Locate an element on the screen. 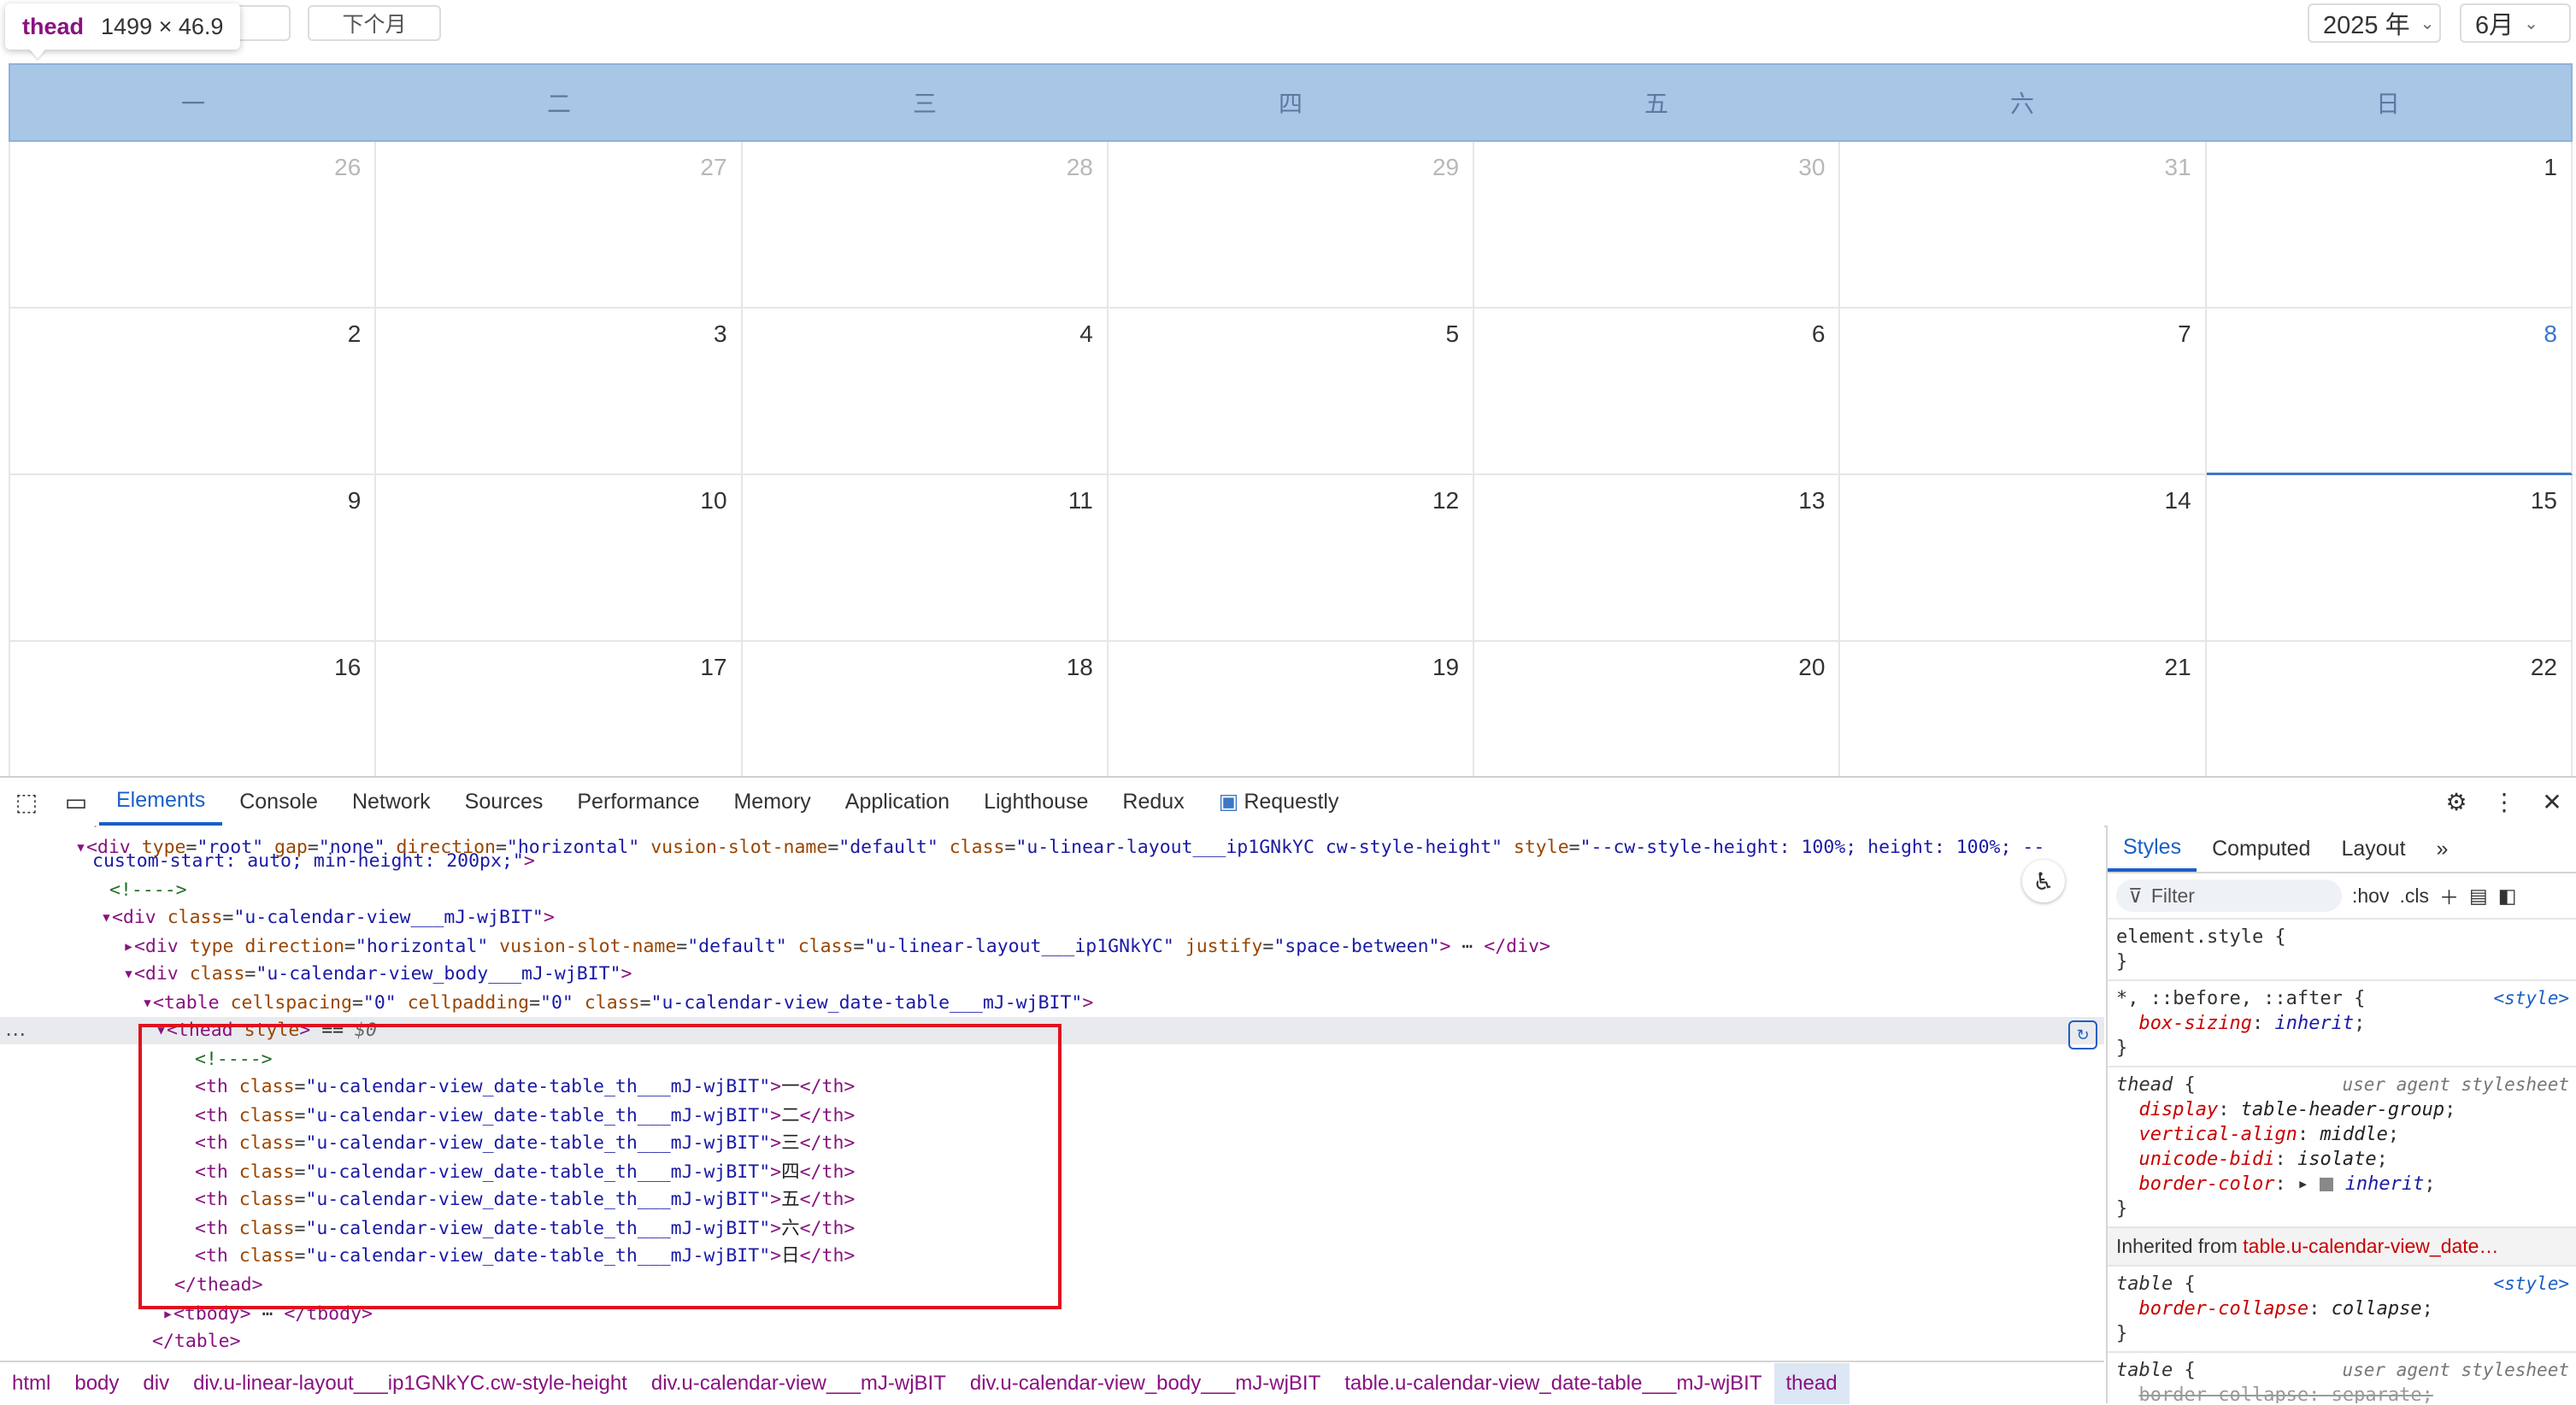 Image resolution: width=2576 pixels, height=1405 pixels. calendar-day-cell: 9 is located at coordinates (193, 558).